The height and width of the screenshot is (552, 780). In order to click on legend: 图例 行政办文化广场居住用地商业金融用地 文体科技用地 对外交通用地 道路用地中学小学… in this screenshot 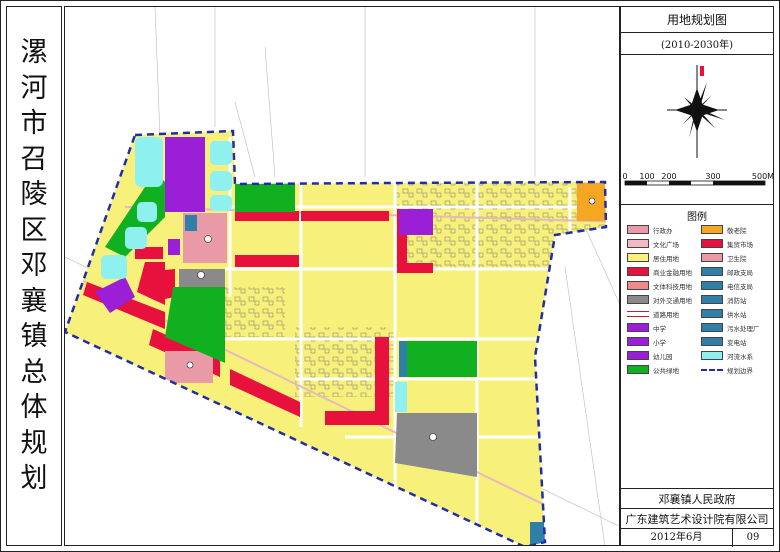, I will do `click(697, 347)`.